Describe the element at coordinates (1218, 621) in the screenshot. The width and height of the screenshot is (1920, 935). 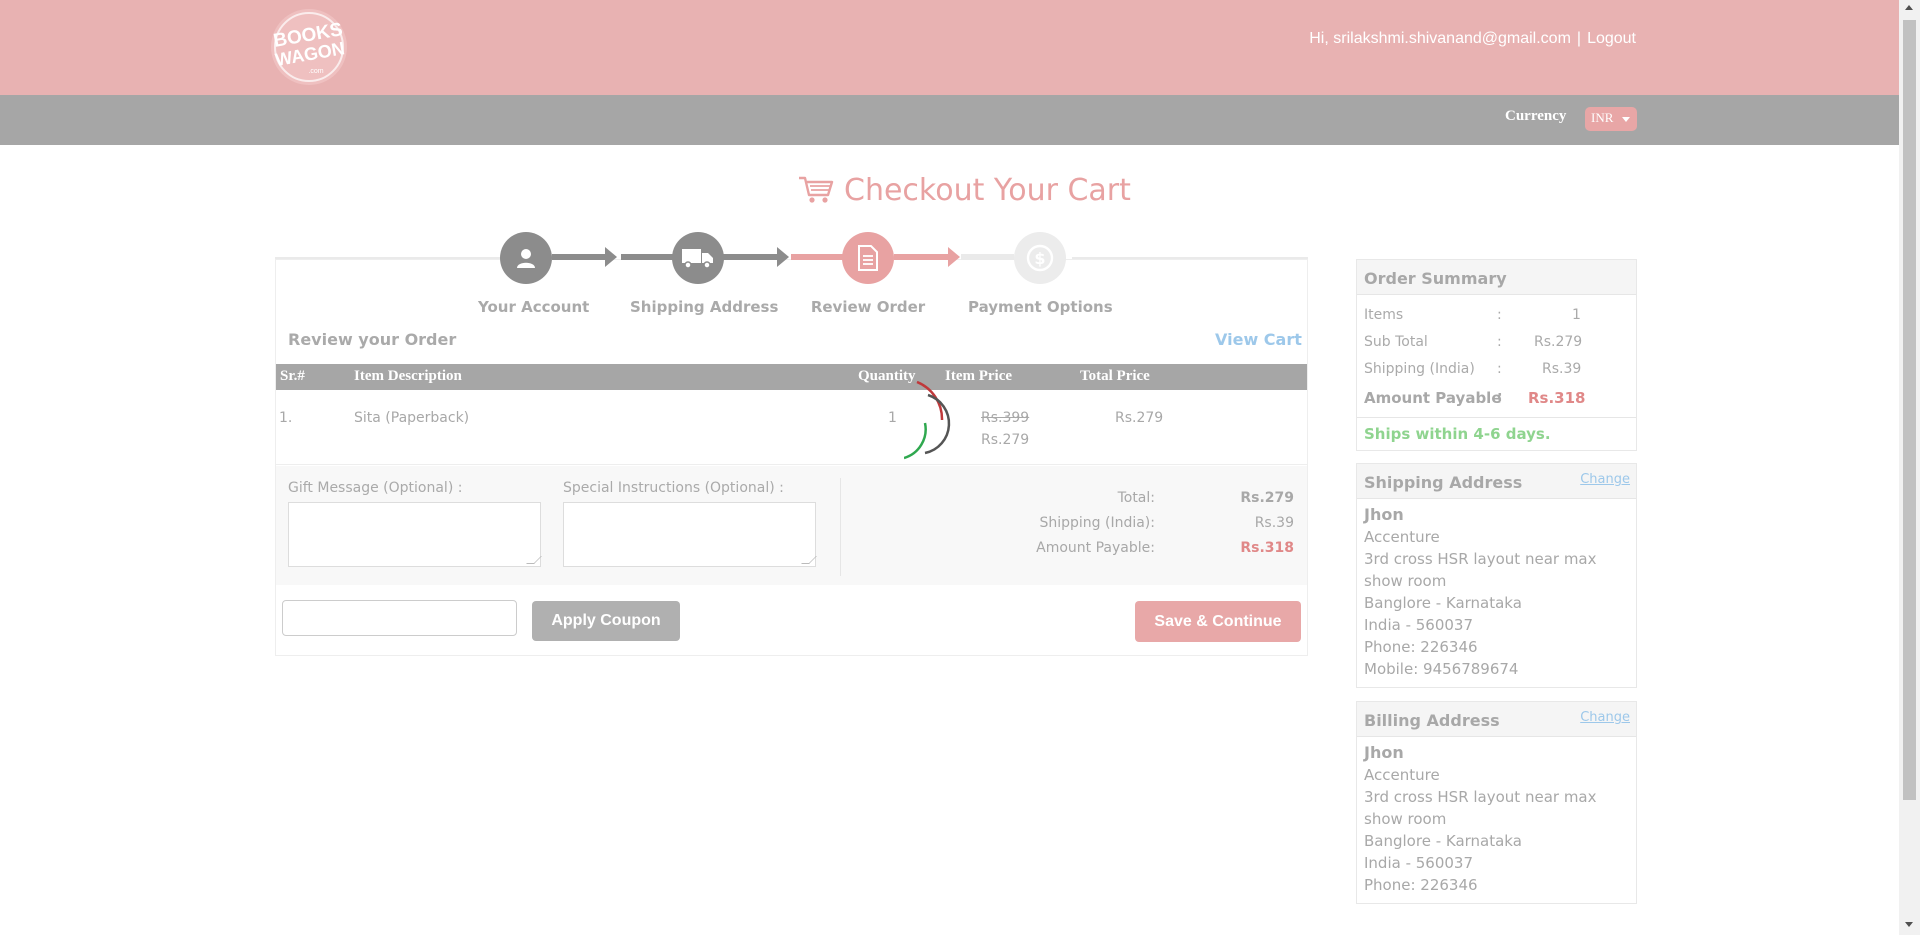
I see `save-continue-button: Save & Continue` at that location.